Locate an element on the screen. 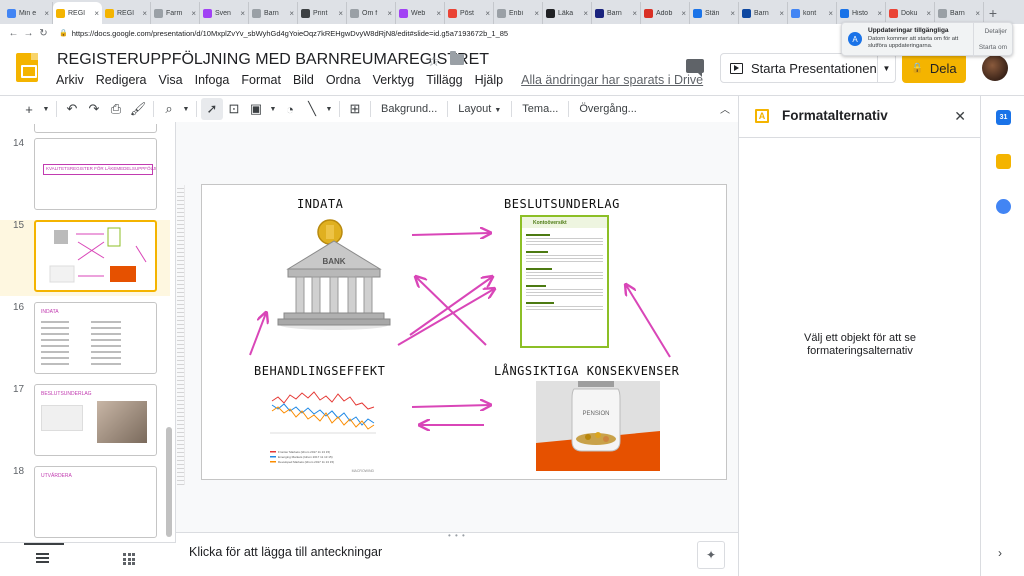 This screenshot has height=576, width=1024. new-tab-button: + is located at coordinates (993, 13).